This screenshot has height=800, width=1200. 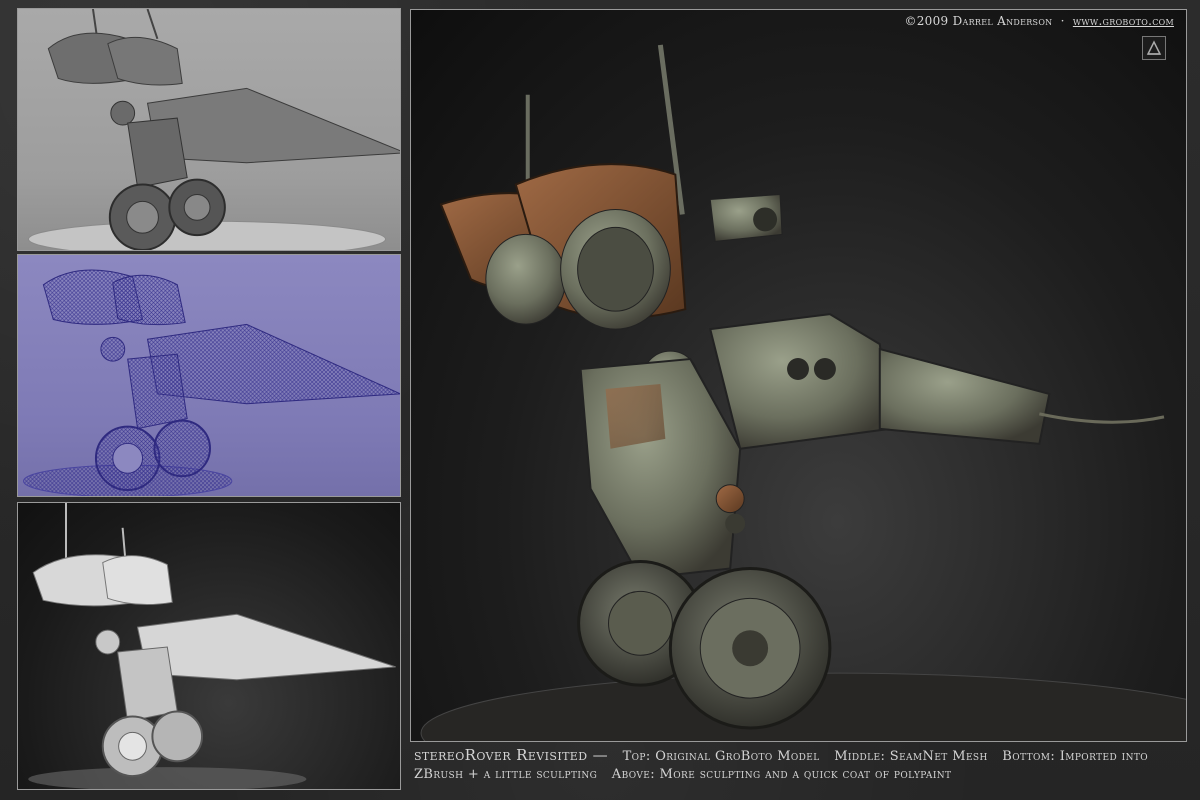 What do you see at coordinates (1123, 21) in the screenshot?
I see `website-link: www.groboto.com` at bounding box center [1123, 21].